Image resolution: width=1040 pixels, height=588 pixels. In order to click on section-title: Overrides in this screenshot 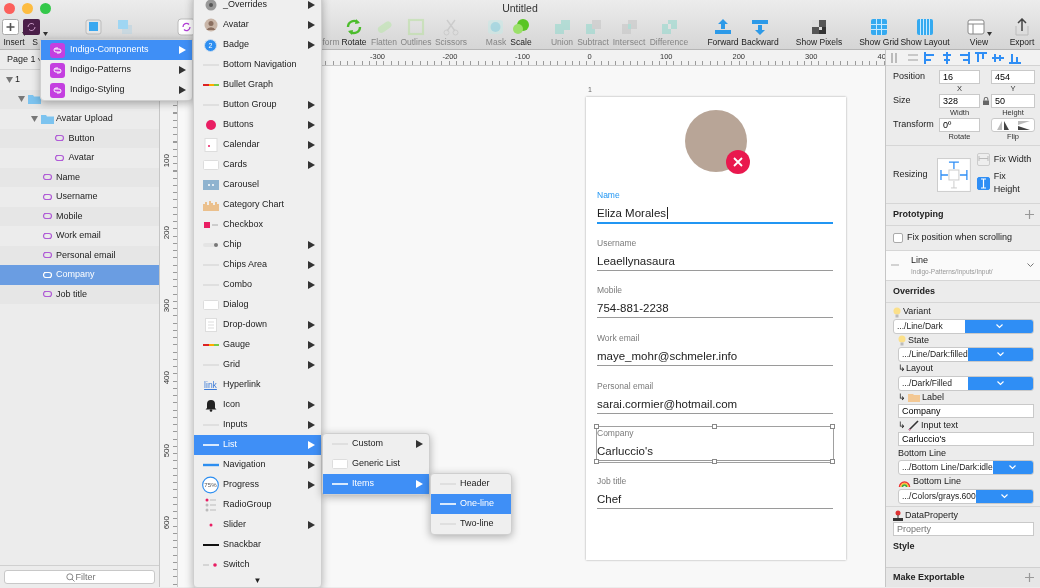, I will do `click(914, 291)`.